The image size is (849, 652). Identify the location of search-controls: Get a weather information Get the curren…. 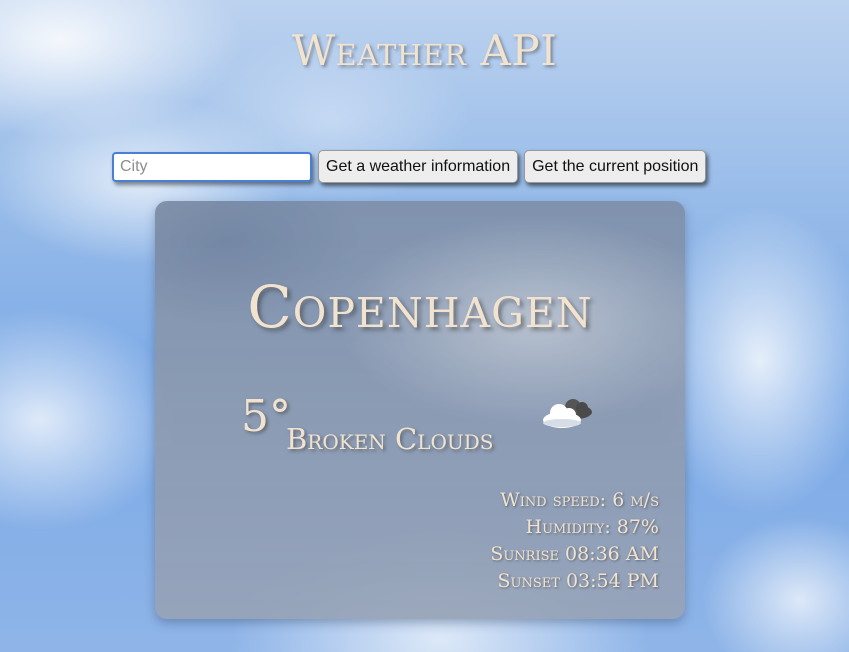
(409, 166).